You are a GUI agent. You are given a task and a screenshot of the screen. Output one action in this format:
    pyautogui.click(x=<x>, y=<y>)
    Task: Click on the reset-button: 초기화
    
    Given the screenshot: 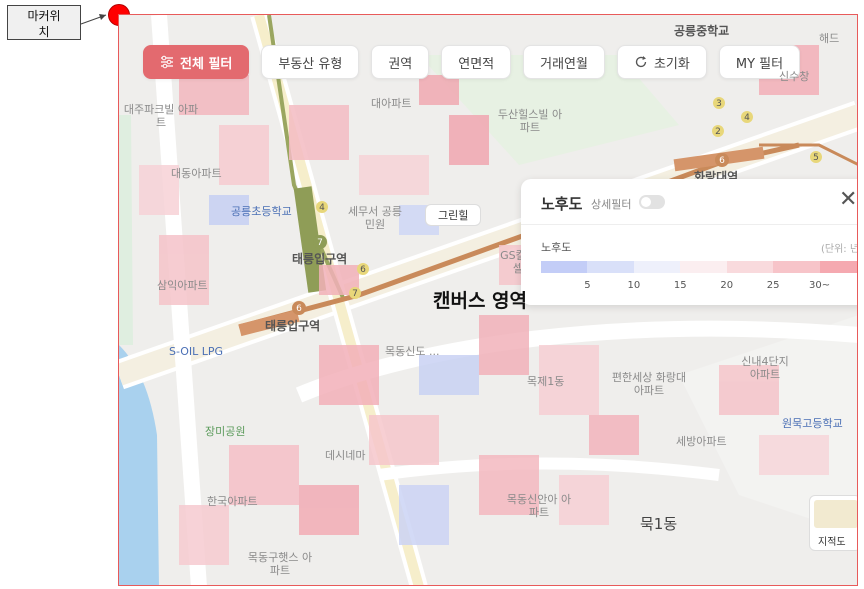 What is the action you would take?
    pyautogui.click(x=661, y=62)
    